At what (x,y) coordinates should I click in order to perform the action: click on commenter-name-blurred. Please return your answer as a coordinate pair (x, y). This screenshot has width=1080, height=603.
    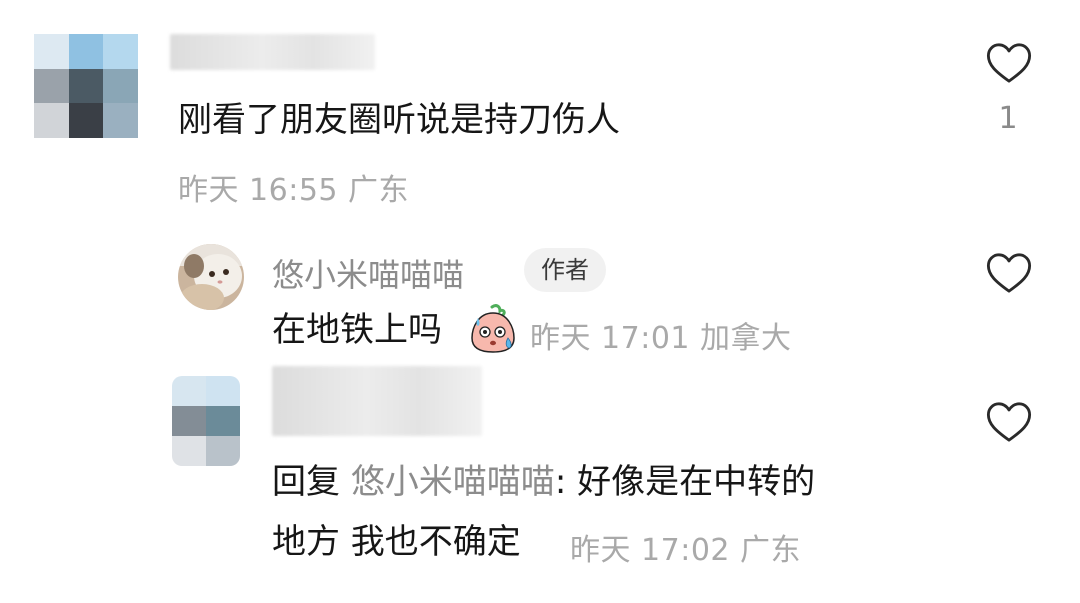
    Looking at the image, I should click on (272, 52).